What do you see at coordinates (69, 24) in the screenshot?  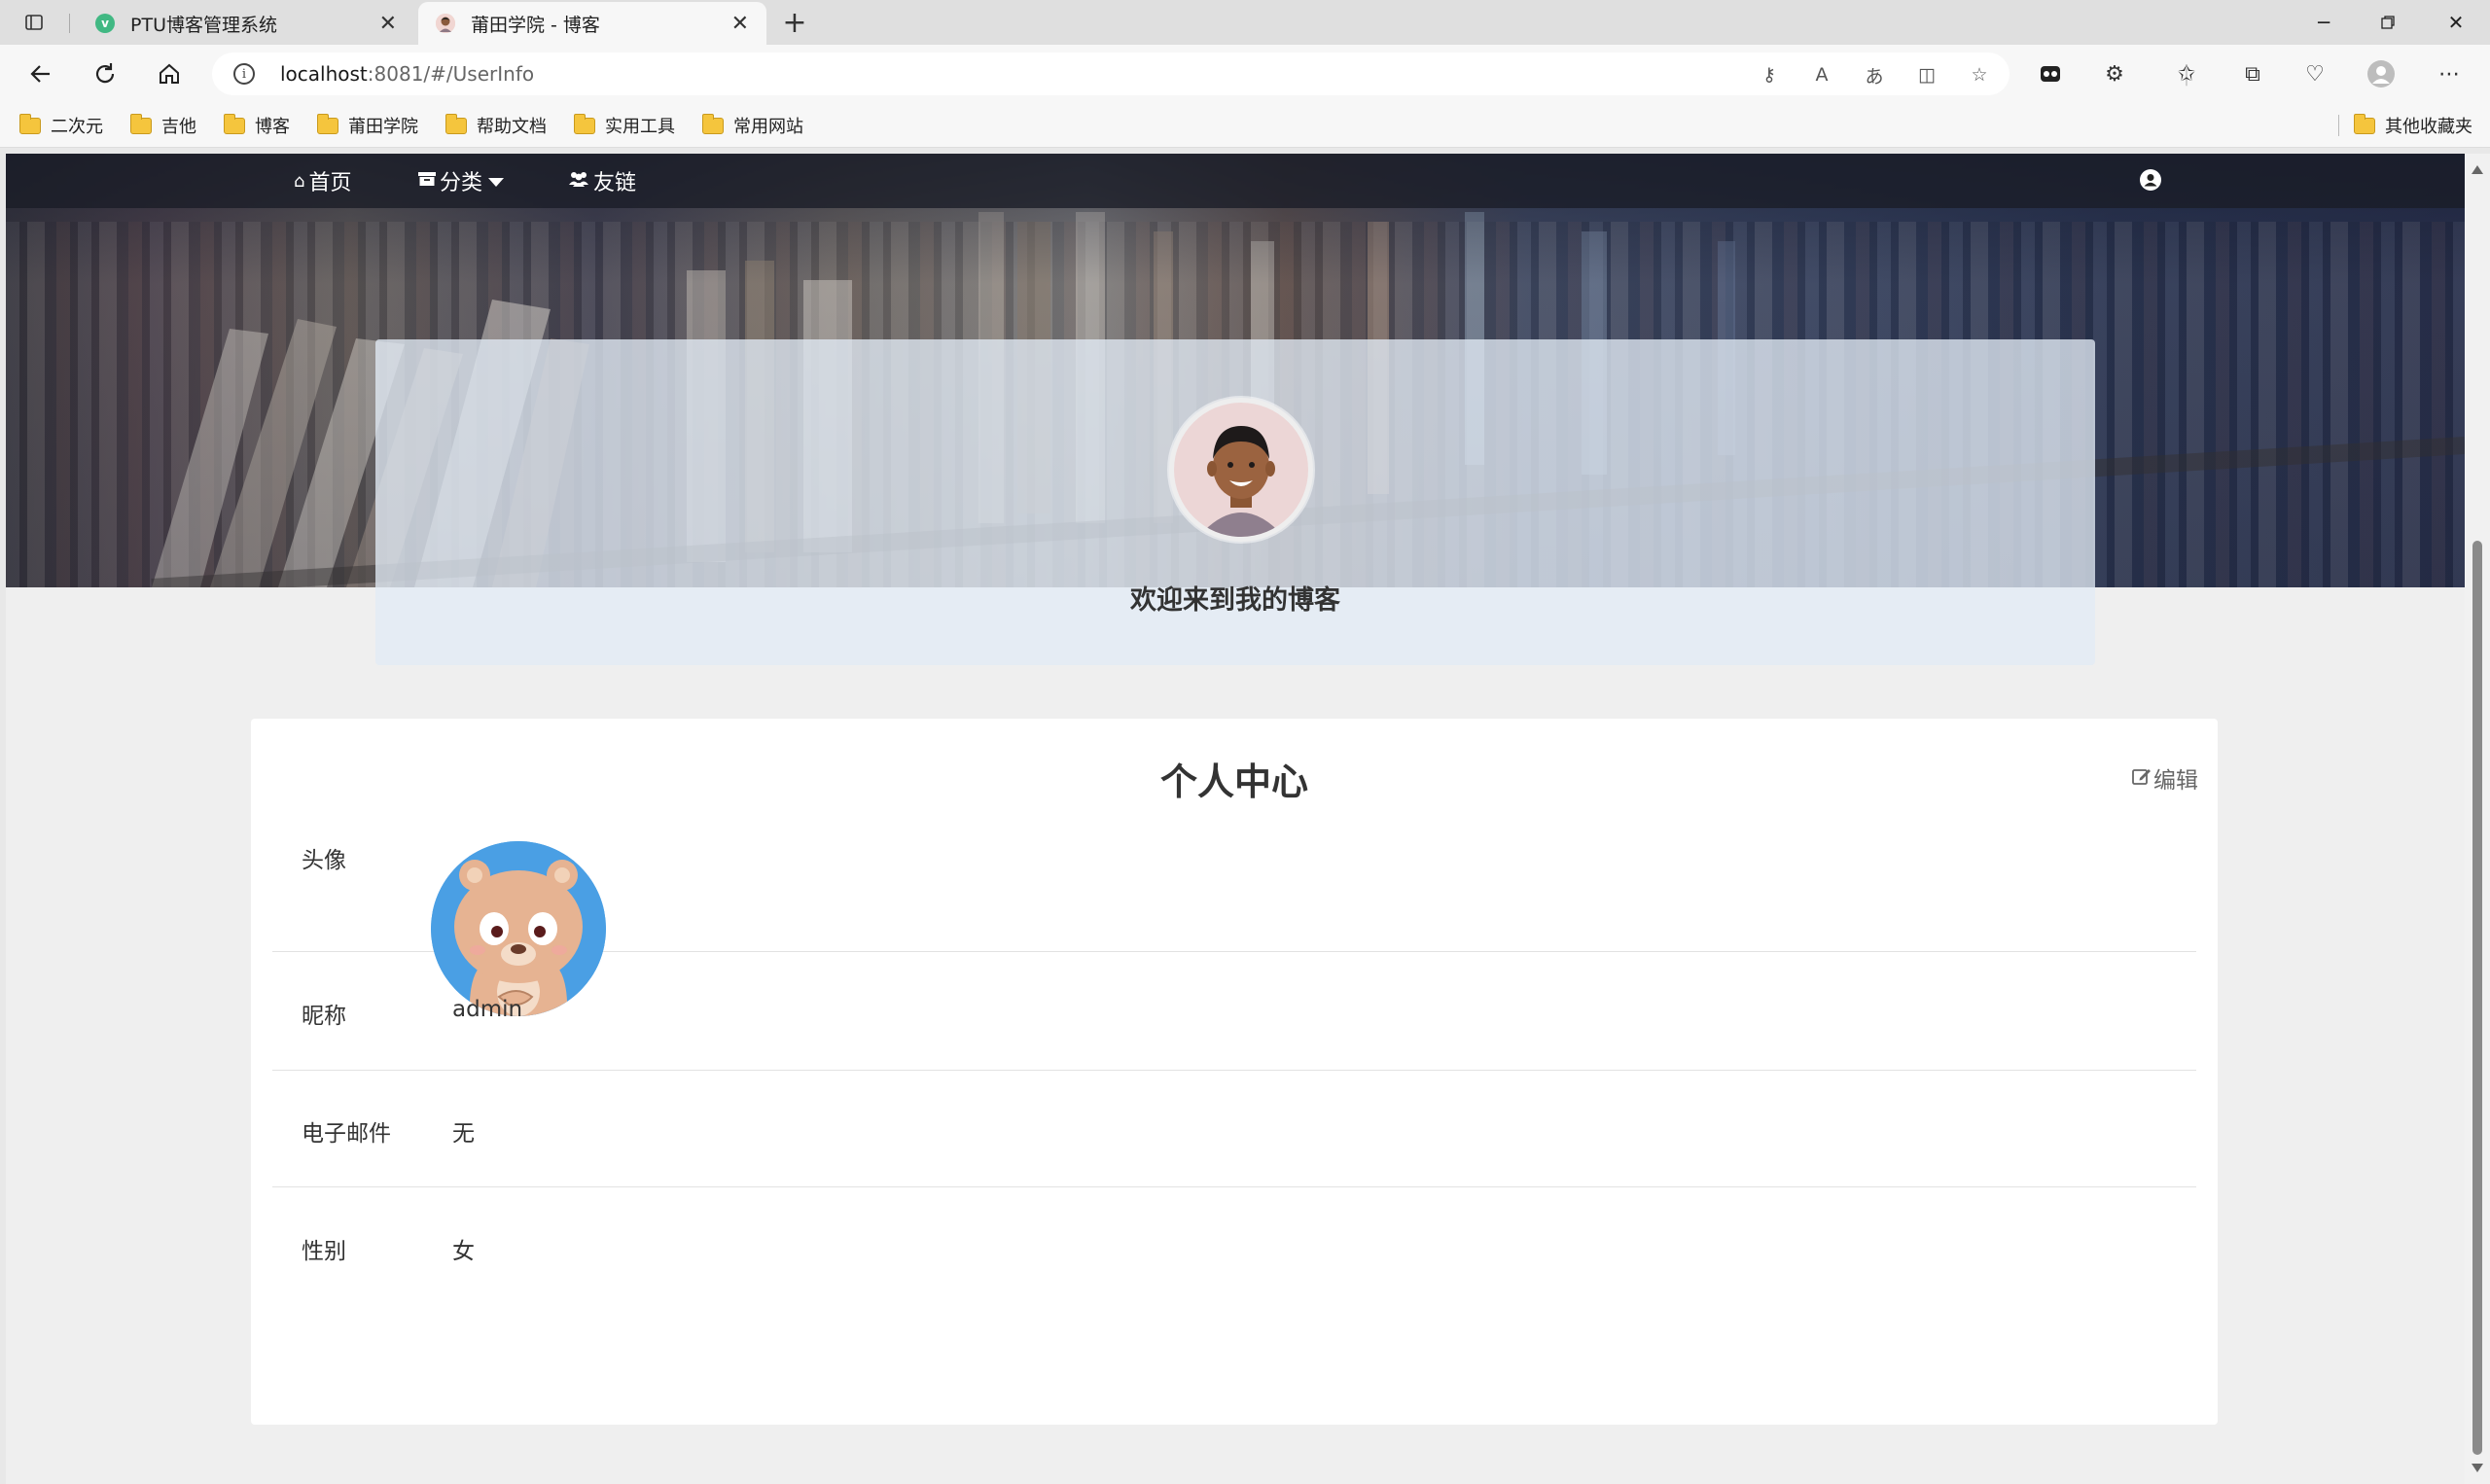 I see `tab-separator` at bounding box center [69, 24].